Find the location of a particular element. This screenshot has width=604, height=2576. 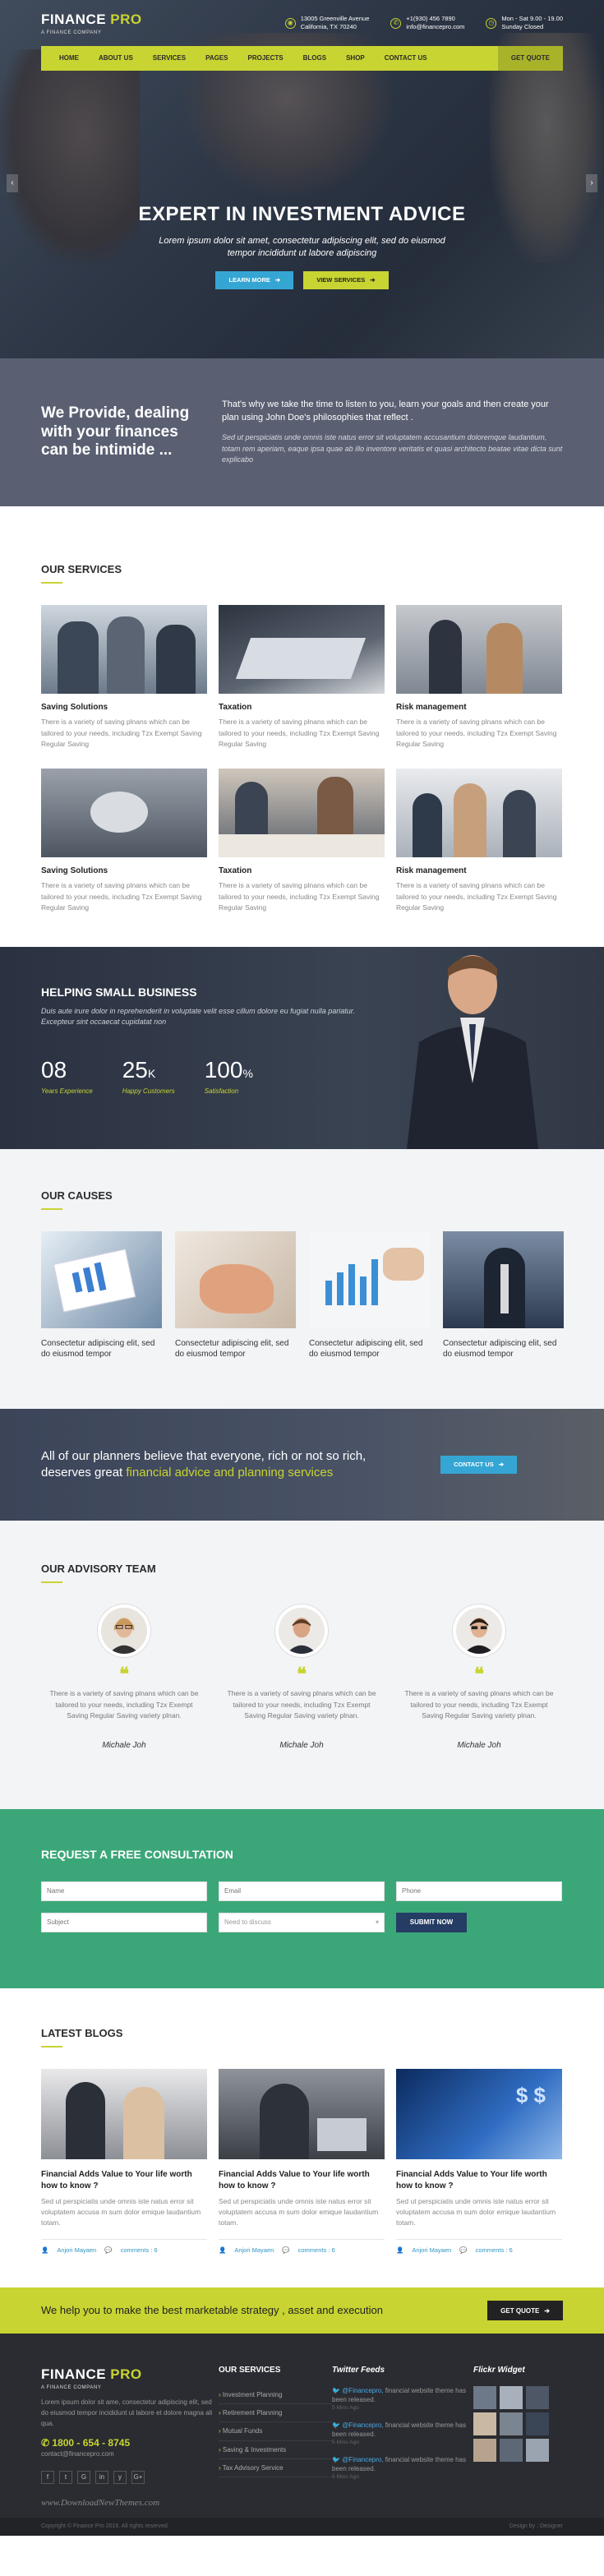

nav-blogs: BLOGS is located at coordinates (315, 58).